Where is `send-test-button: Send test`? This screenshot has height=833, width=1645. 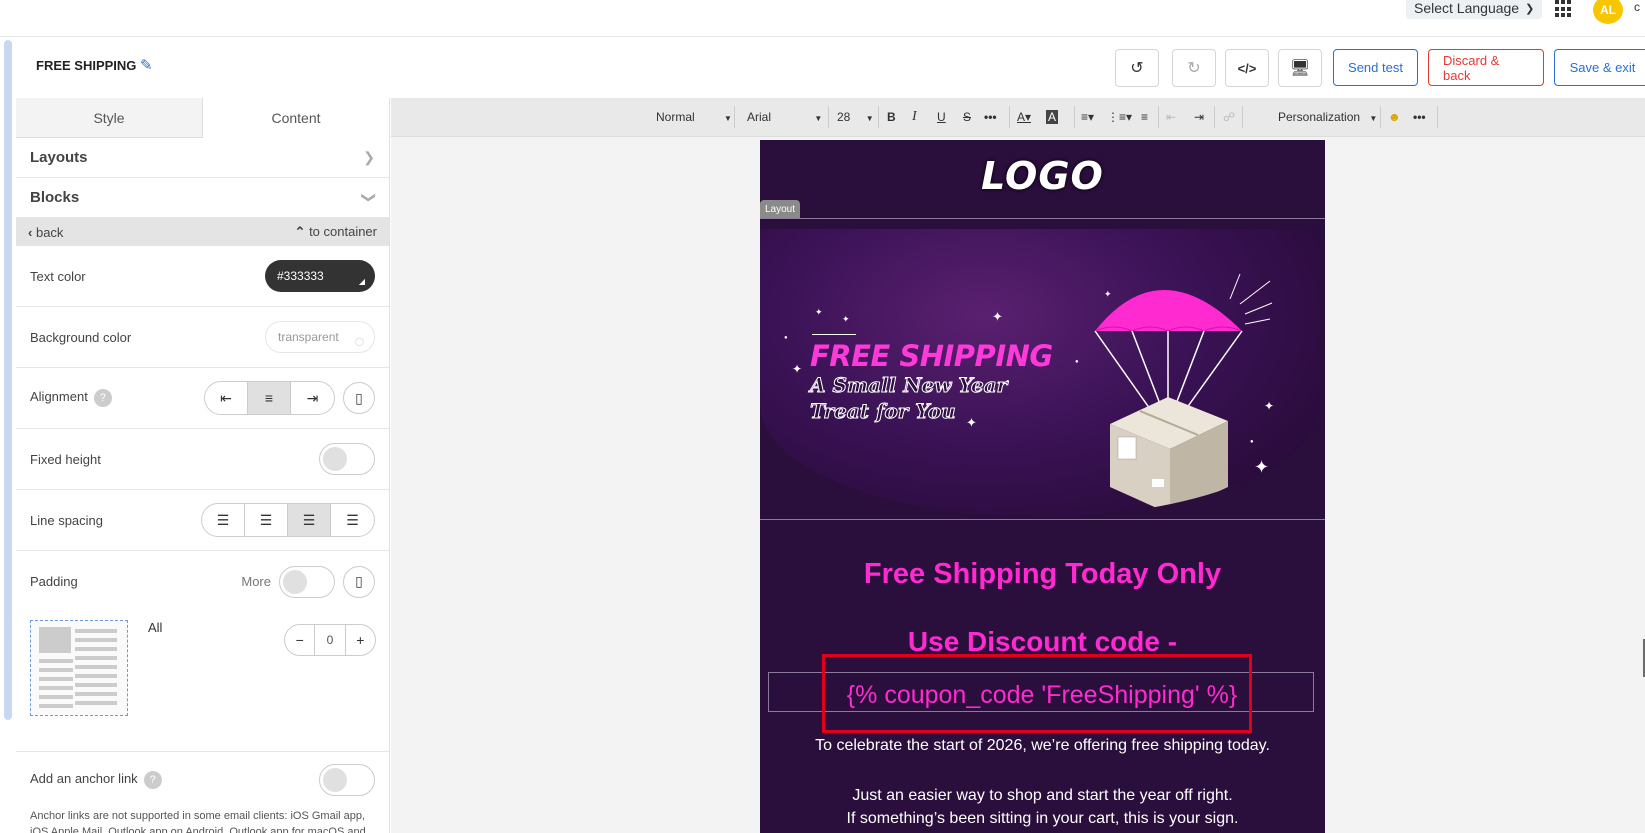
send-test-button: Send test is located at coordinates (1375, 67).